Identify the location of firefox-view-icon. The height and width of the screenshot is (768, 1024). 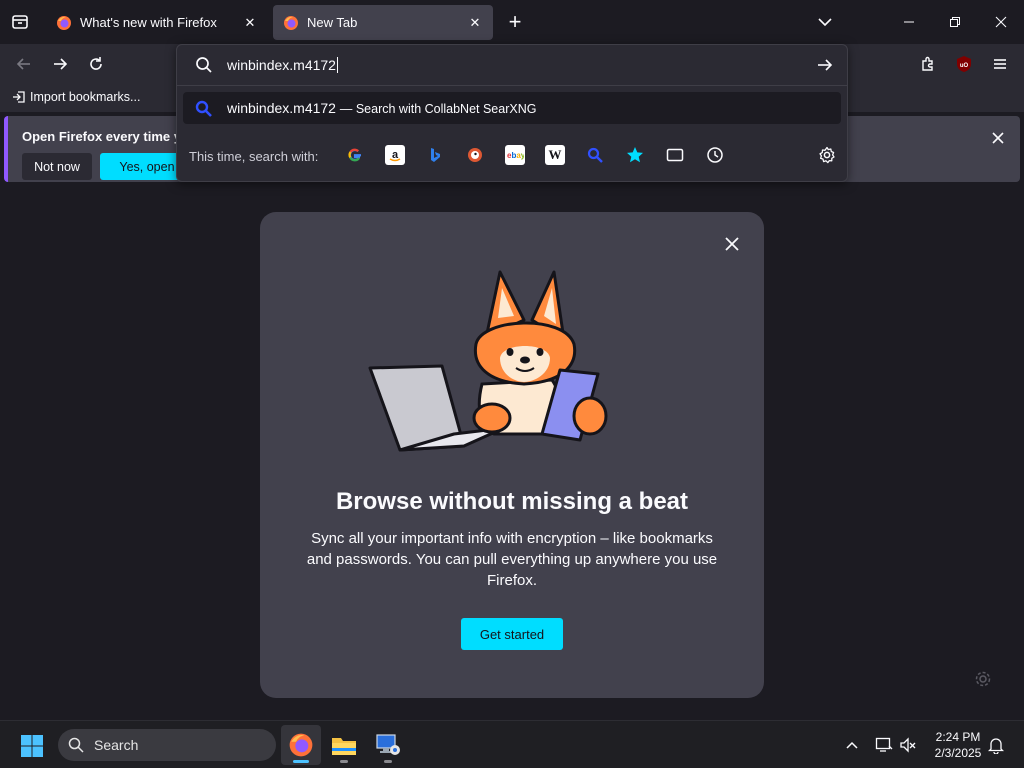
(20, 22).